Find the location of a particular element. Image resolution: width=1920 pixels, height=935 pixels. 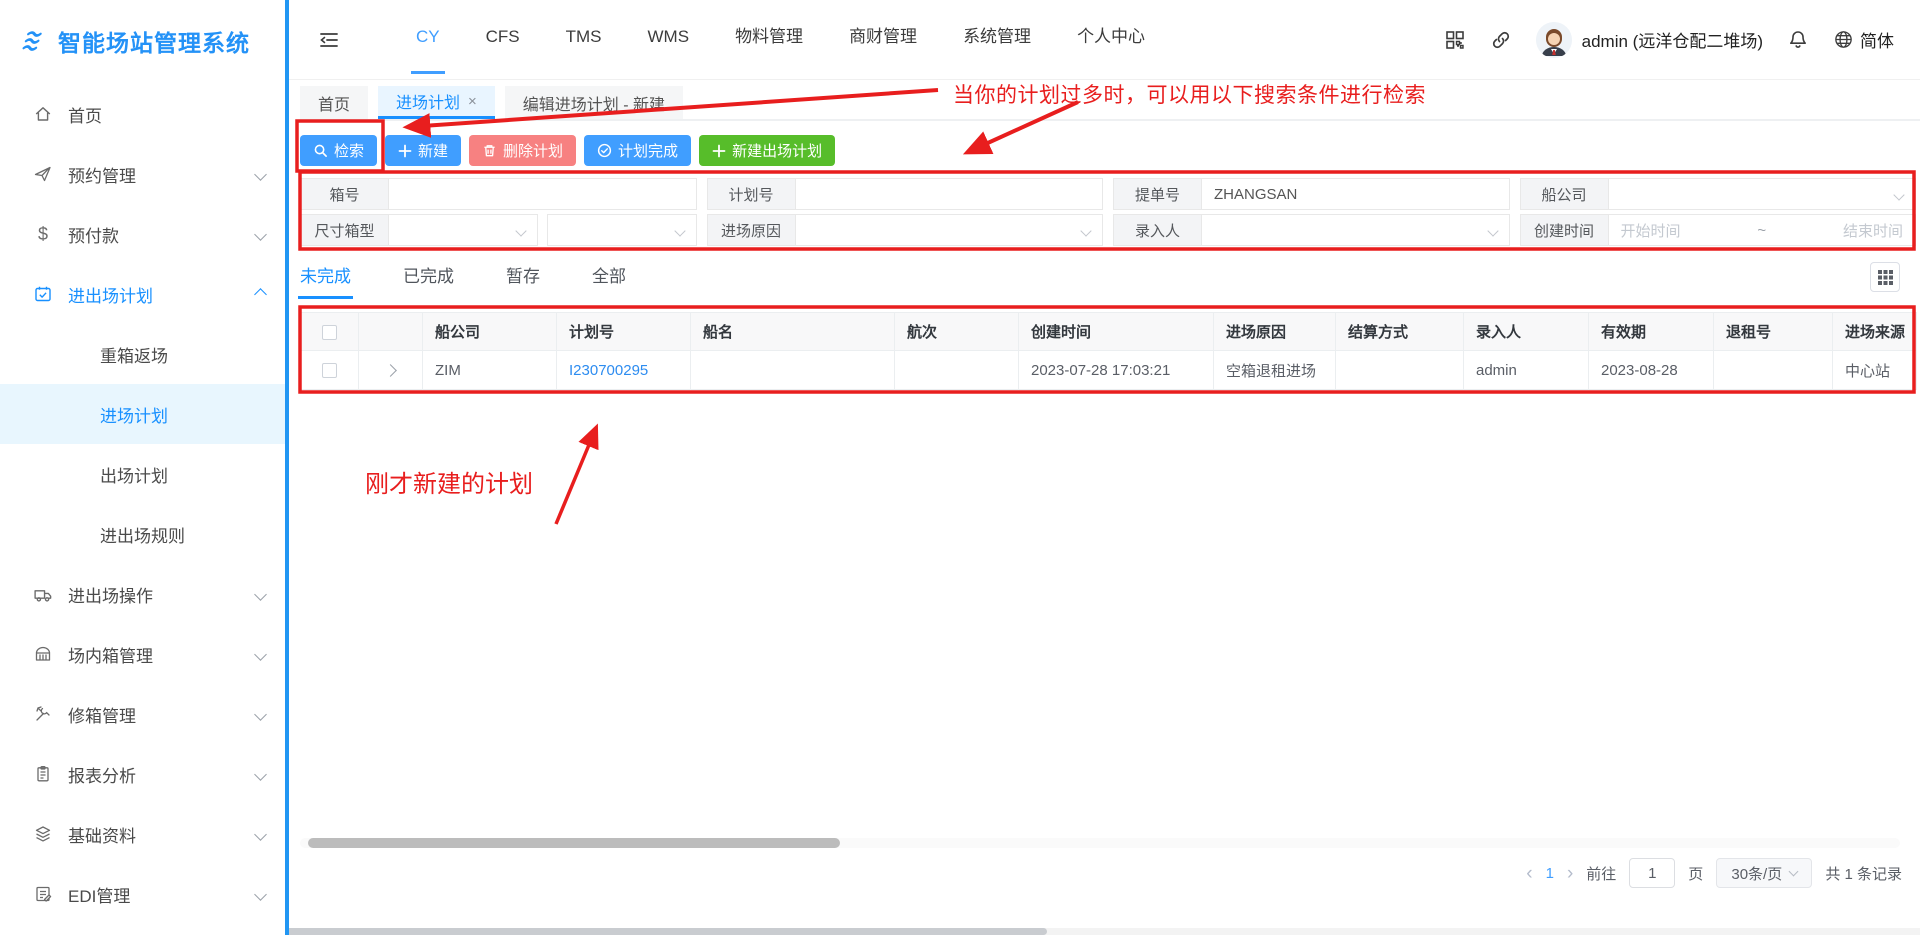

new-button: 新建 is located at coordinates (423, 150).